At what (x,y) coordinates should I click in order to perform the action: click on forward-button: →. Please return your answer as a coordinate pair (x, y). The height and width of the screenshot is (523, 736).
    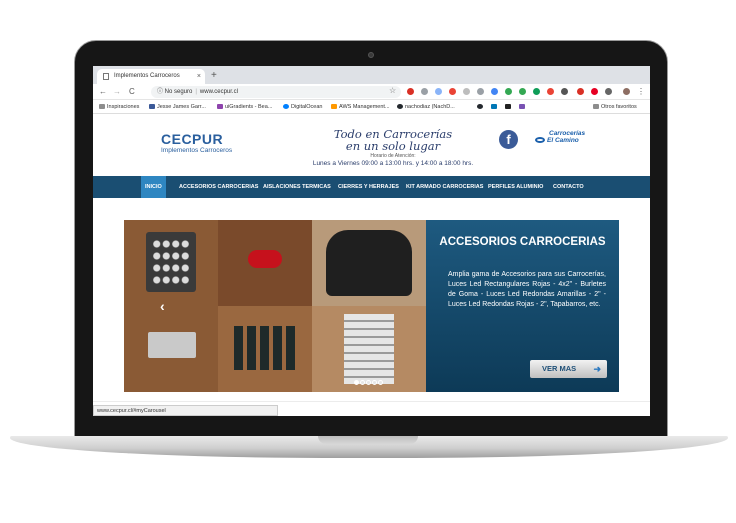
    Looking at the image, I should click on (117, 91).